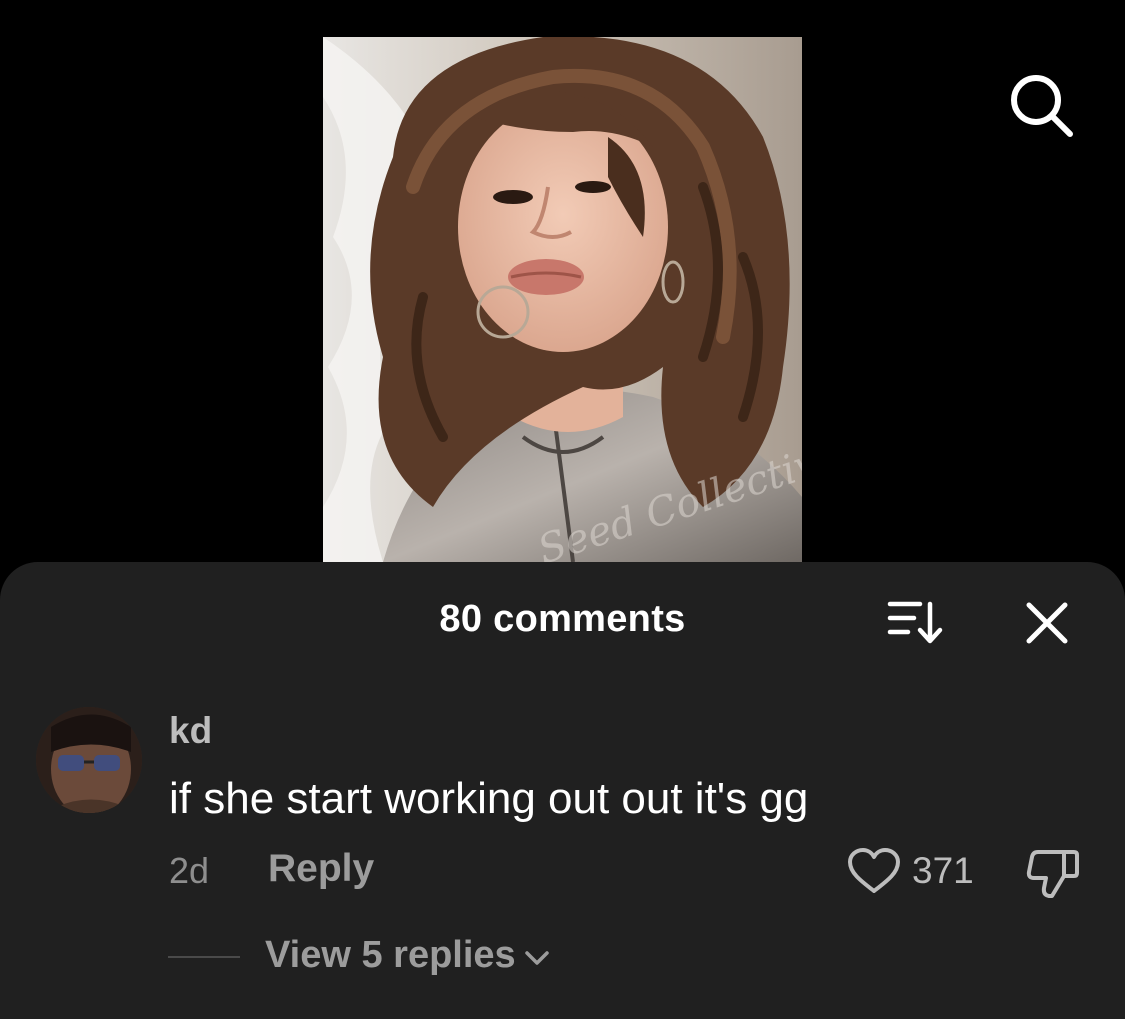 This screenshot has height=1019, width=1125. What do you see at coordinates (489, 798) in the screenshot?
I see `comment-text: if she start working out out it's gg` at bounding box center [489, 798].